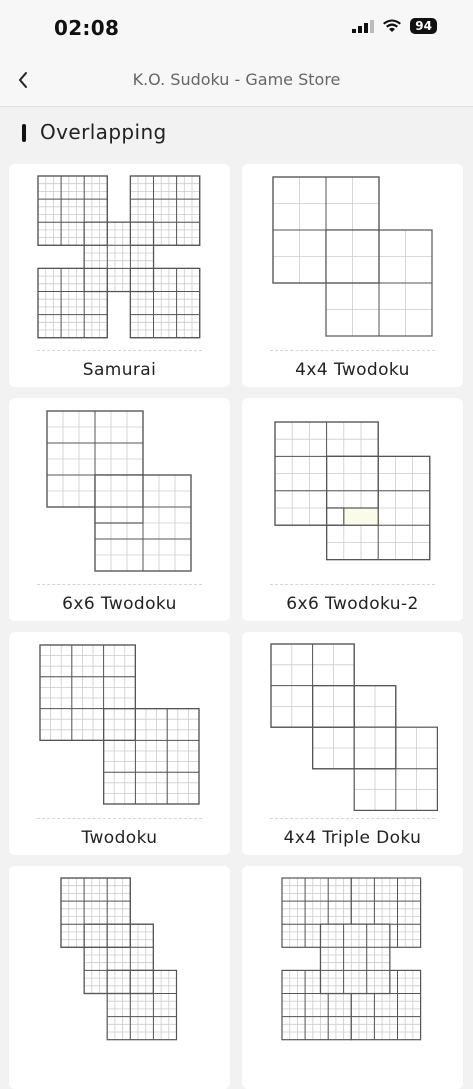  What do you see at coordinates (423, 26) in the screenshot?
I see `battery-icon: 94` at bounding box center [423, 26].